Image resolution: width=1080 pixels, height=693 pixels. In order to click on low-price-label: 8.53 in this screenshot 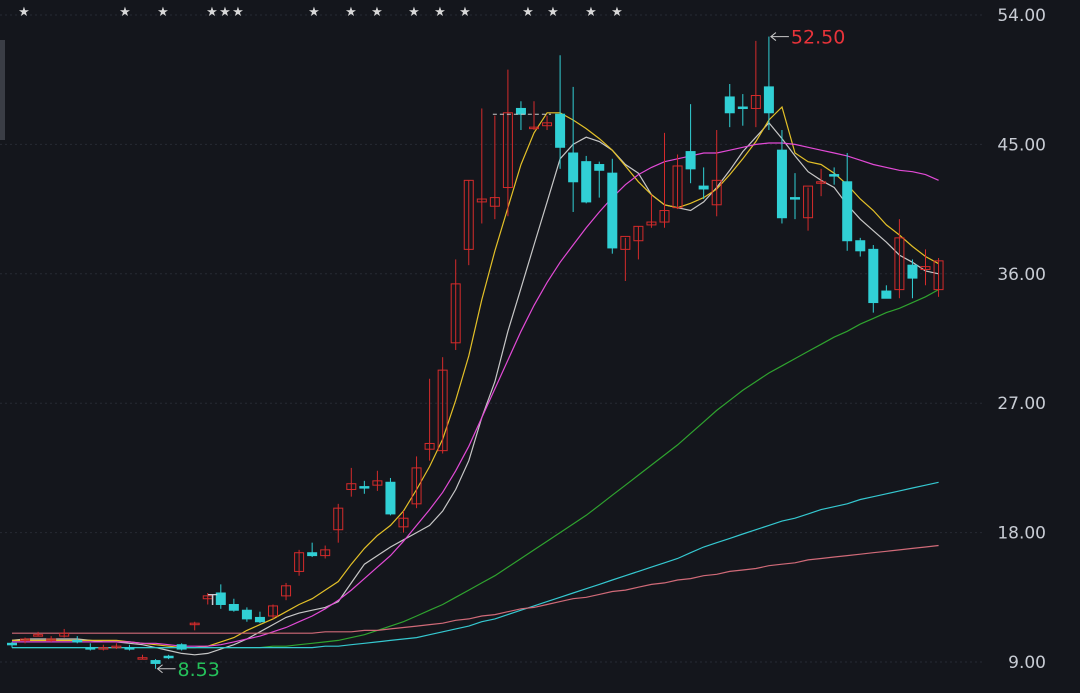, I will do `click(199, 670)`.